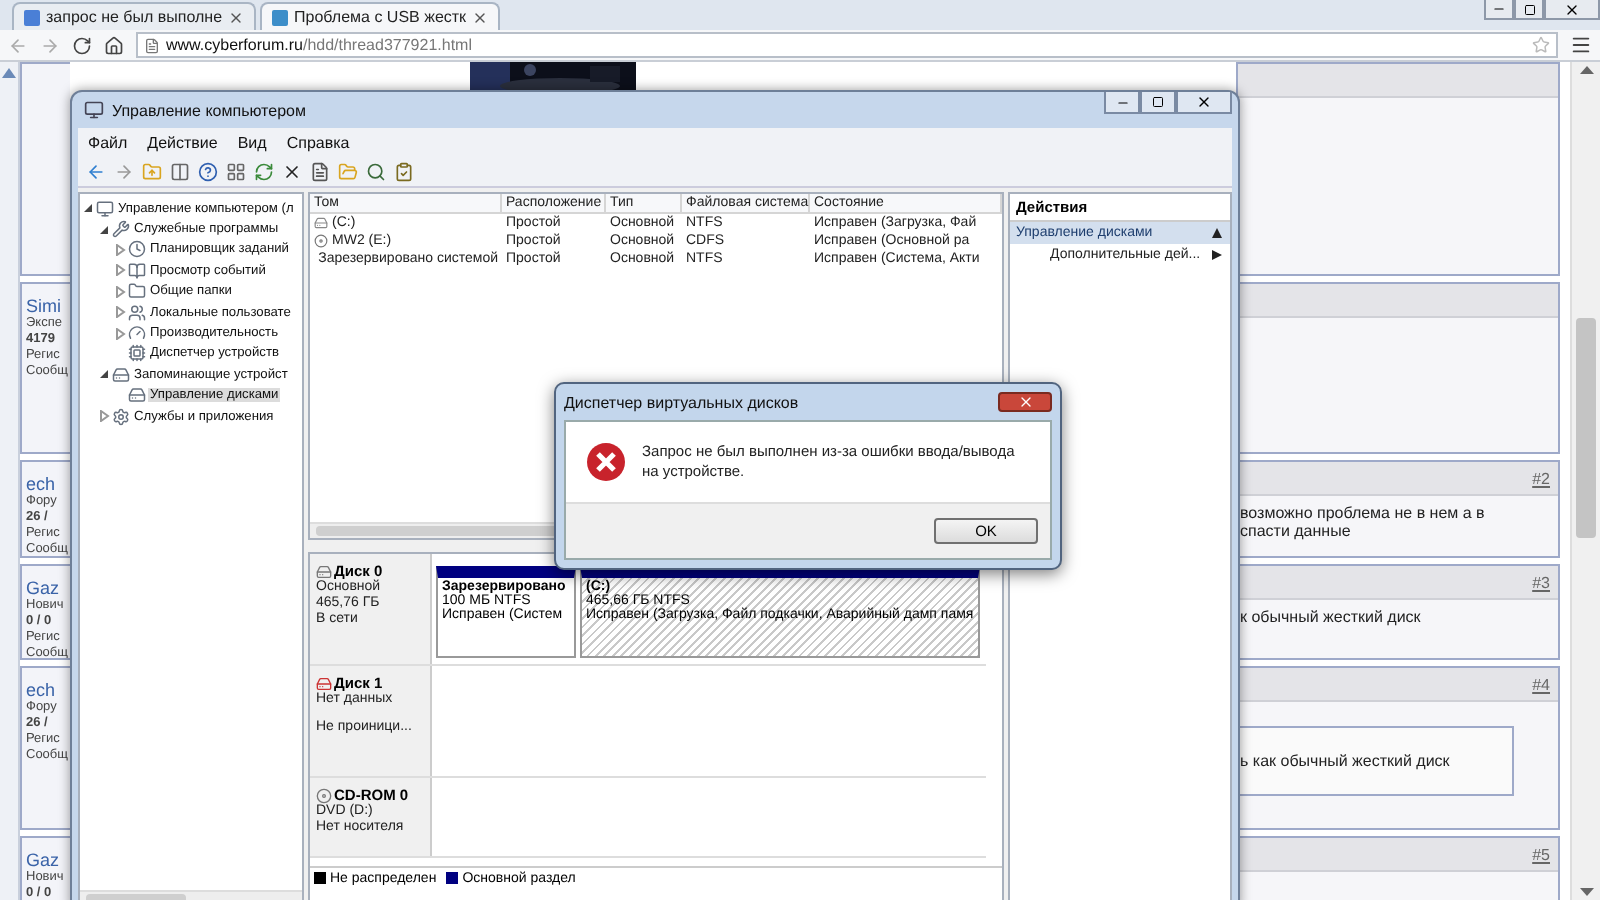  What do you see at coordinates (108, 142) in the screenshot?
I see `menu-item: Файл` at bounding box center [108, 142].